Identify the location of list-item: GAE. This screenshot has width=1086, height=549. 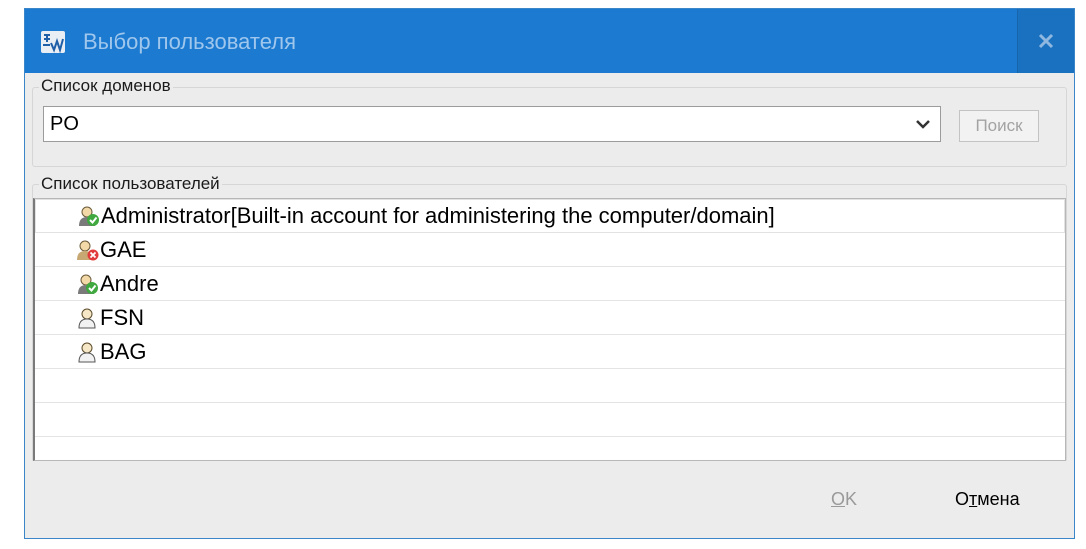
(550, 250).